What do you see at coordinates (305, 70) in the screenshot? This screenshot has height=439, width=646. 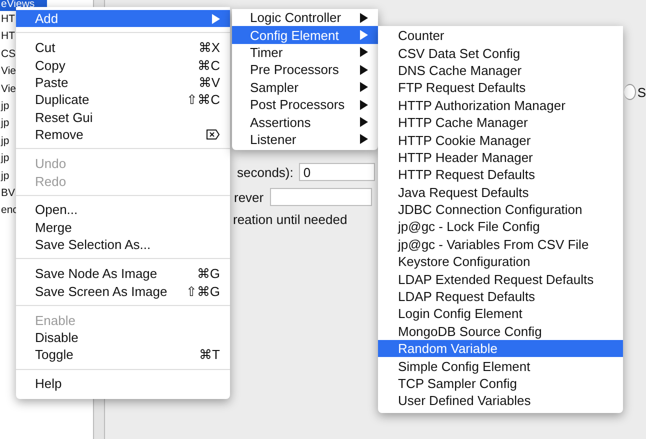 I see `menu-item: Pre Processors` at bounding box center [305, 70].